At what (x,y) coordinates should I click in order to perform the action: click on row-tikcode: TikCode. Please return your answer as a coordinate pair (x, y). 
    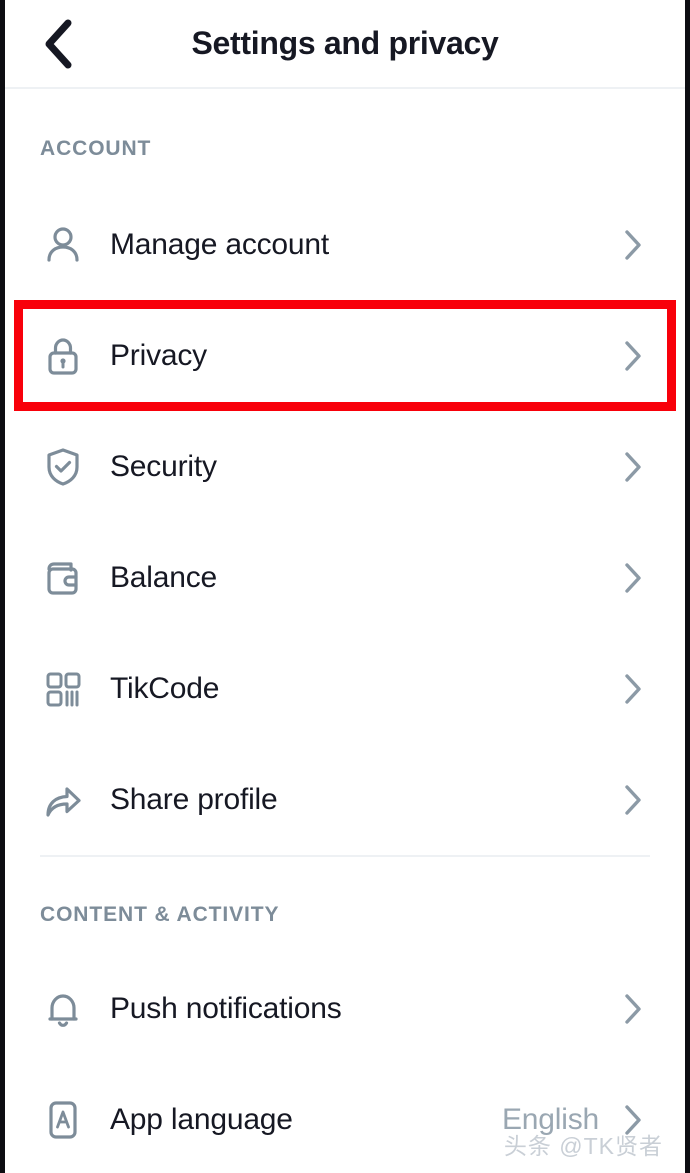
    Looking at the image, I should click on (345, 688).